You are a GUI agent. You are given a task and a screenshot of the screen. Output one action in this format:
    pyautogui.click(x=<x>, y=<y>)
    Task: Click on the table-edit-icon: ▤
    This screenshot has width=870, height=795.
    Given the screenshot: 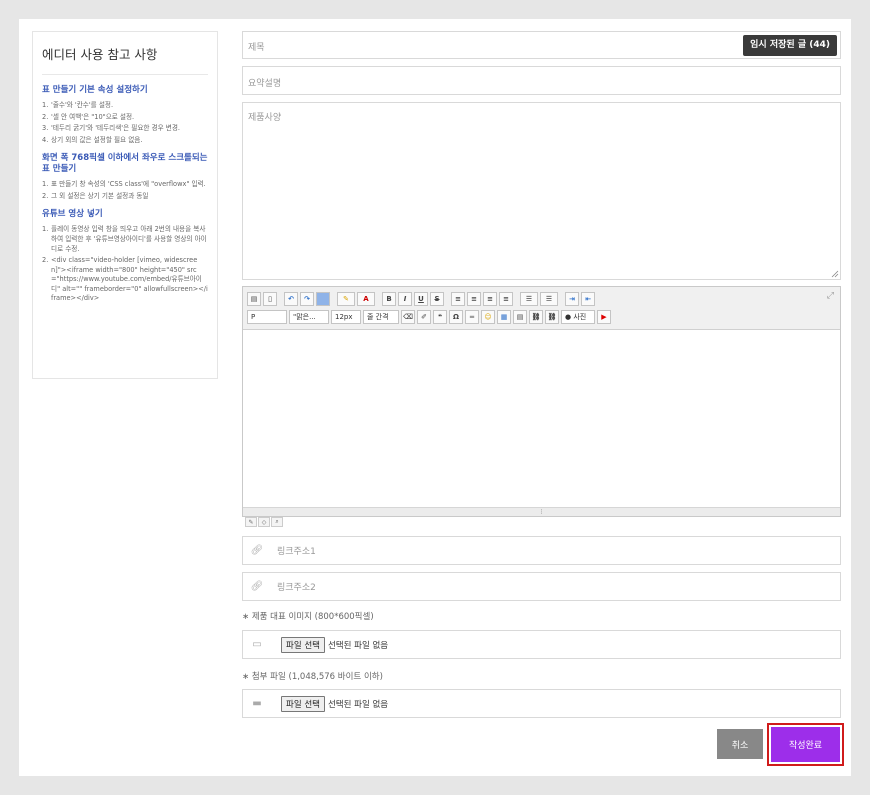 What is the action you would take?
    pyautogui.click(x=520, y=317)
    